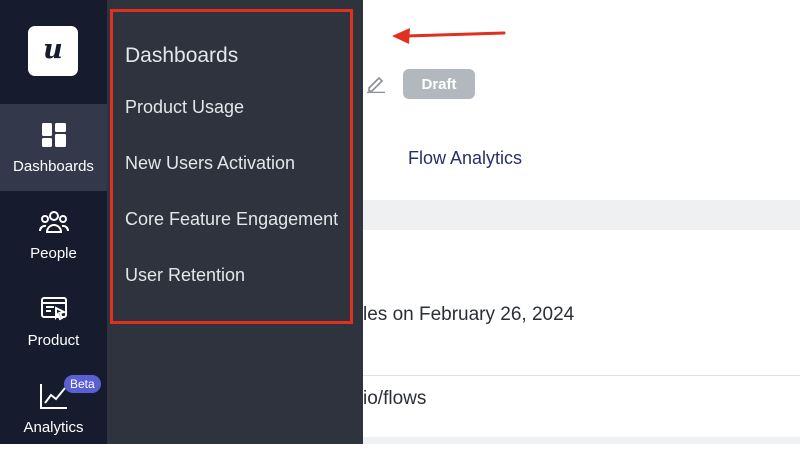 Image resolution: width=800 pixels, height=452 pixels. Describe the element at coordinates (581, 375) in the screenshot. I see `row-divider` at that location.